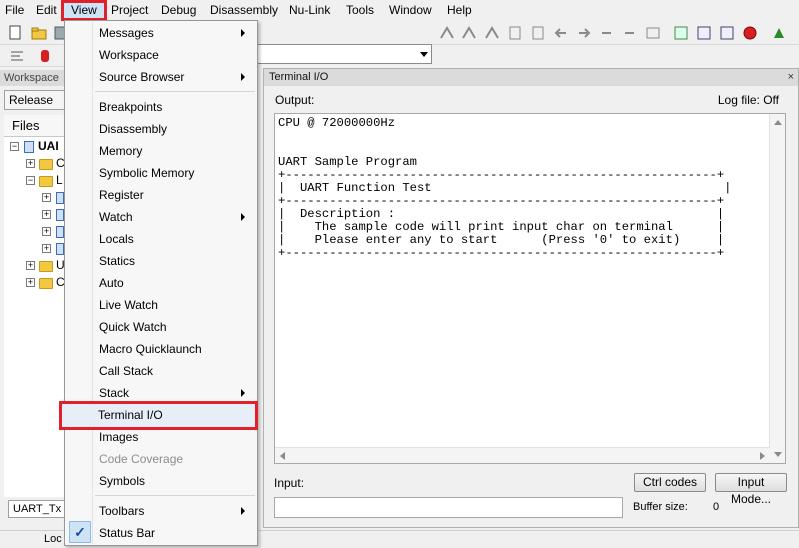 Image resolution: width=799 pixels, height=548 pixels. What do you see at coordinates (39, 33) in the screenshot?
I see `open-folder-icon` at bounding box center [39, 33].